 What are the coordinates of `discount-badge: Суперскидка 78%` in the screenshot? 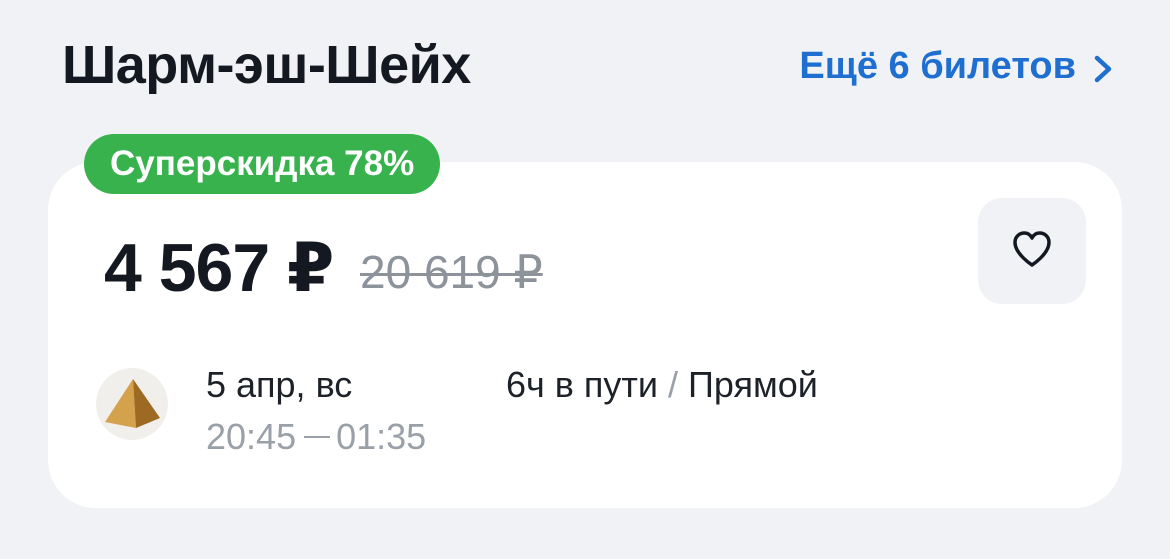 It's located at (262, 164).